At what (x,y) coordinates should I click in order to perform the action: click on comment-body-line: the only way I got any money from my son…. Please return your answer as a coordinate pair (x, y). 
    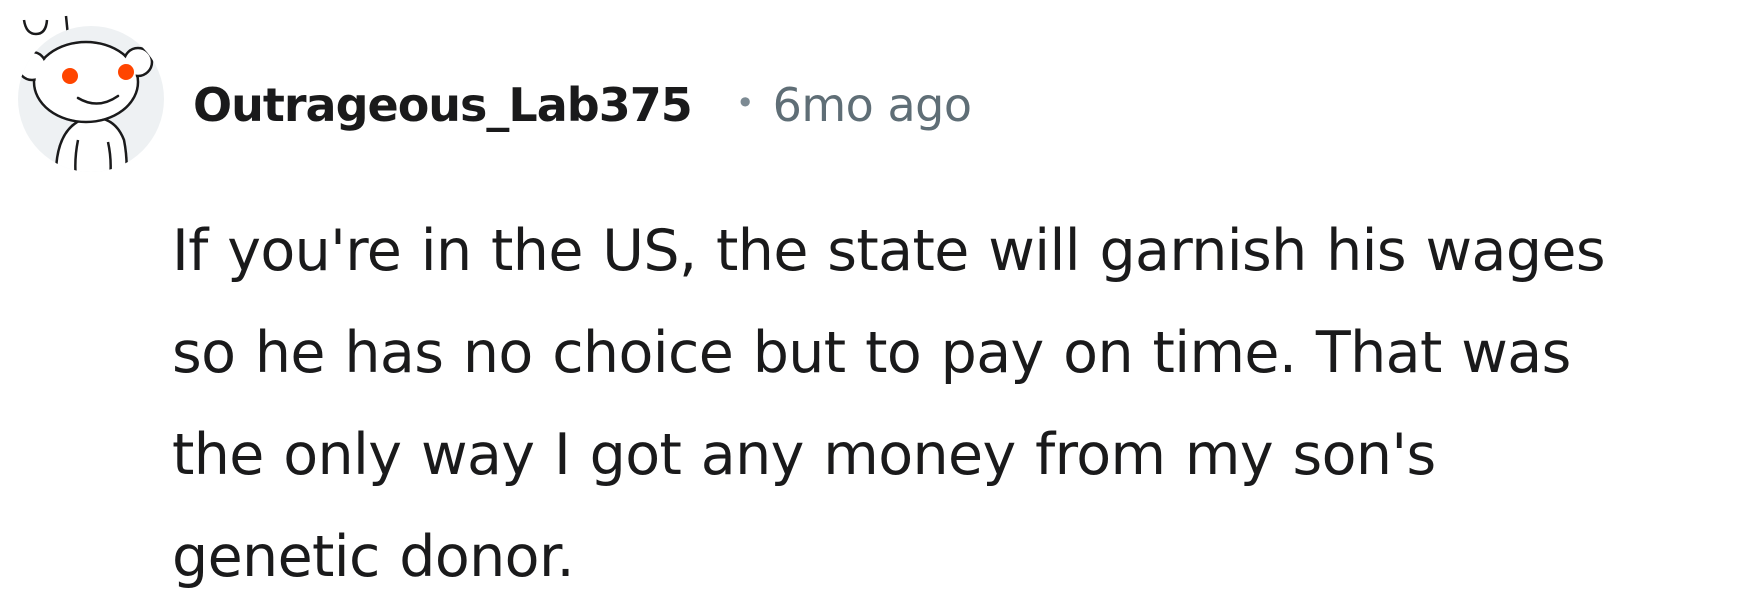
    Looking at the image, I should click on (804, 455).